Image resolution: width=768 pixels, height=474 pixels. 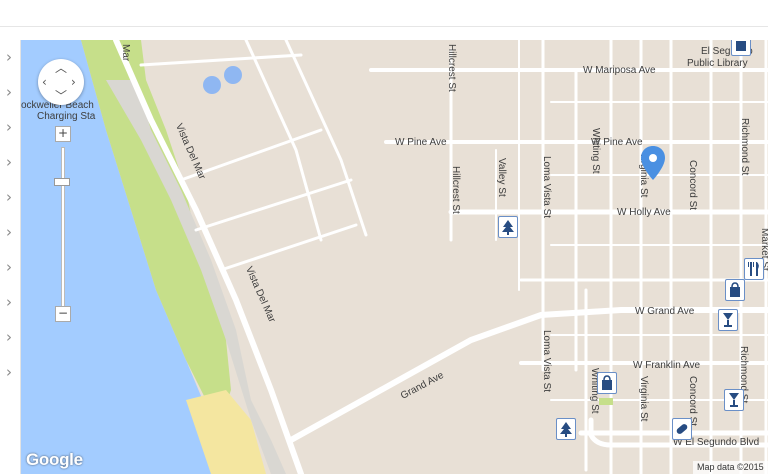 I want to click on pill-icon, so click(x=682, y=429).